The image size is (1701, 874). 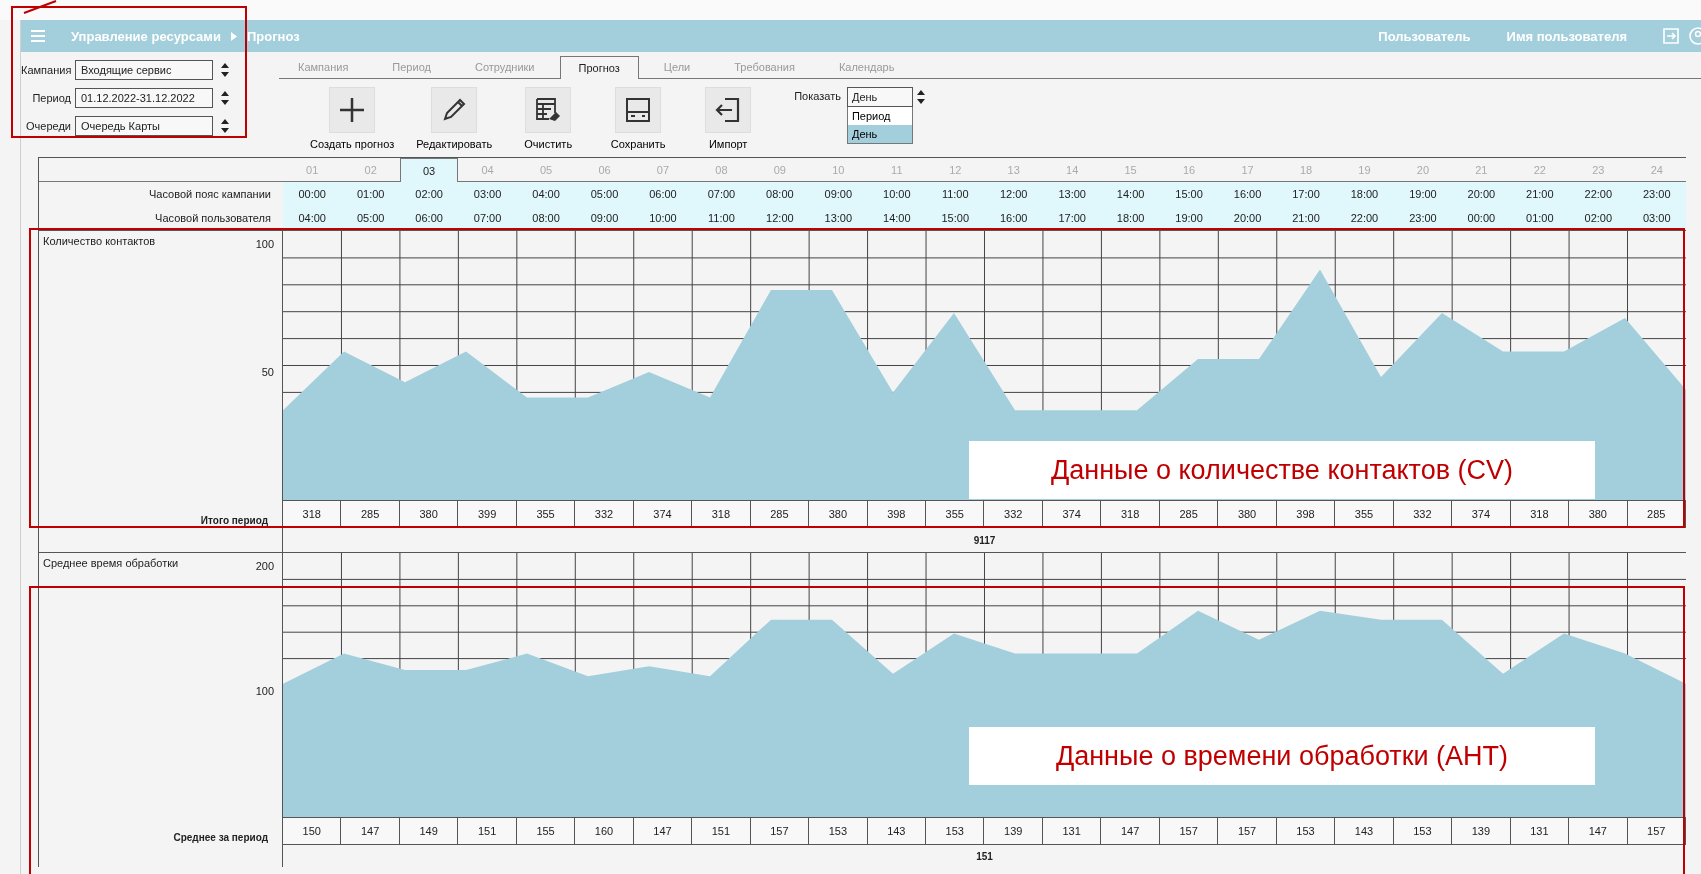 What do you see at coordinates (429, 830) in the screenshot?
I see `total-cell: 149` at bounding box center [429, 830].